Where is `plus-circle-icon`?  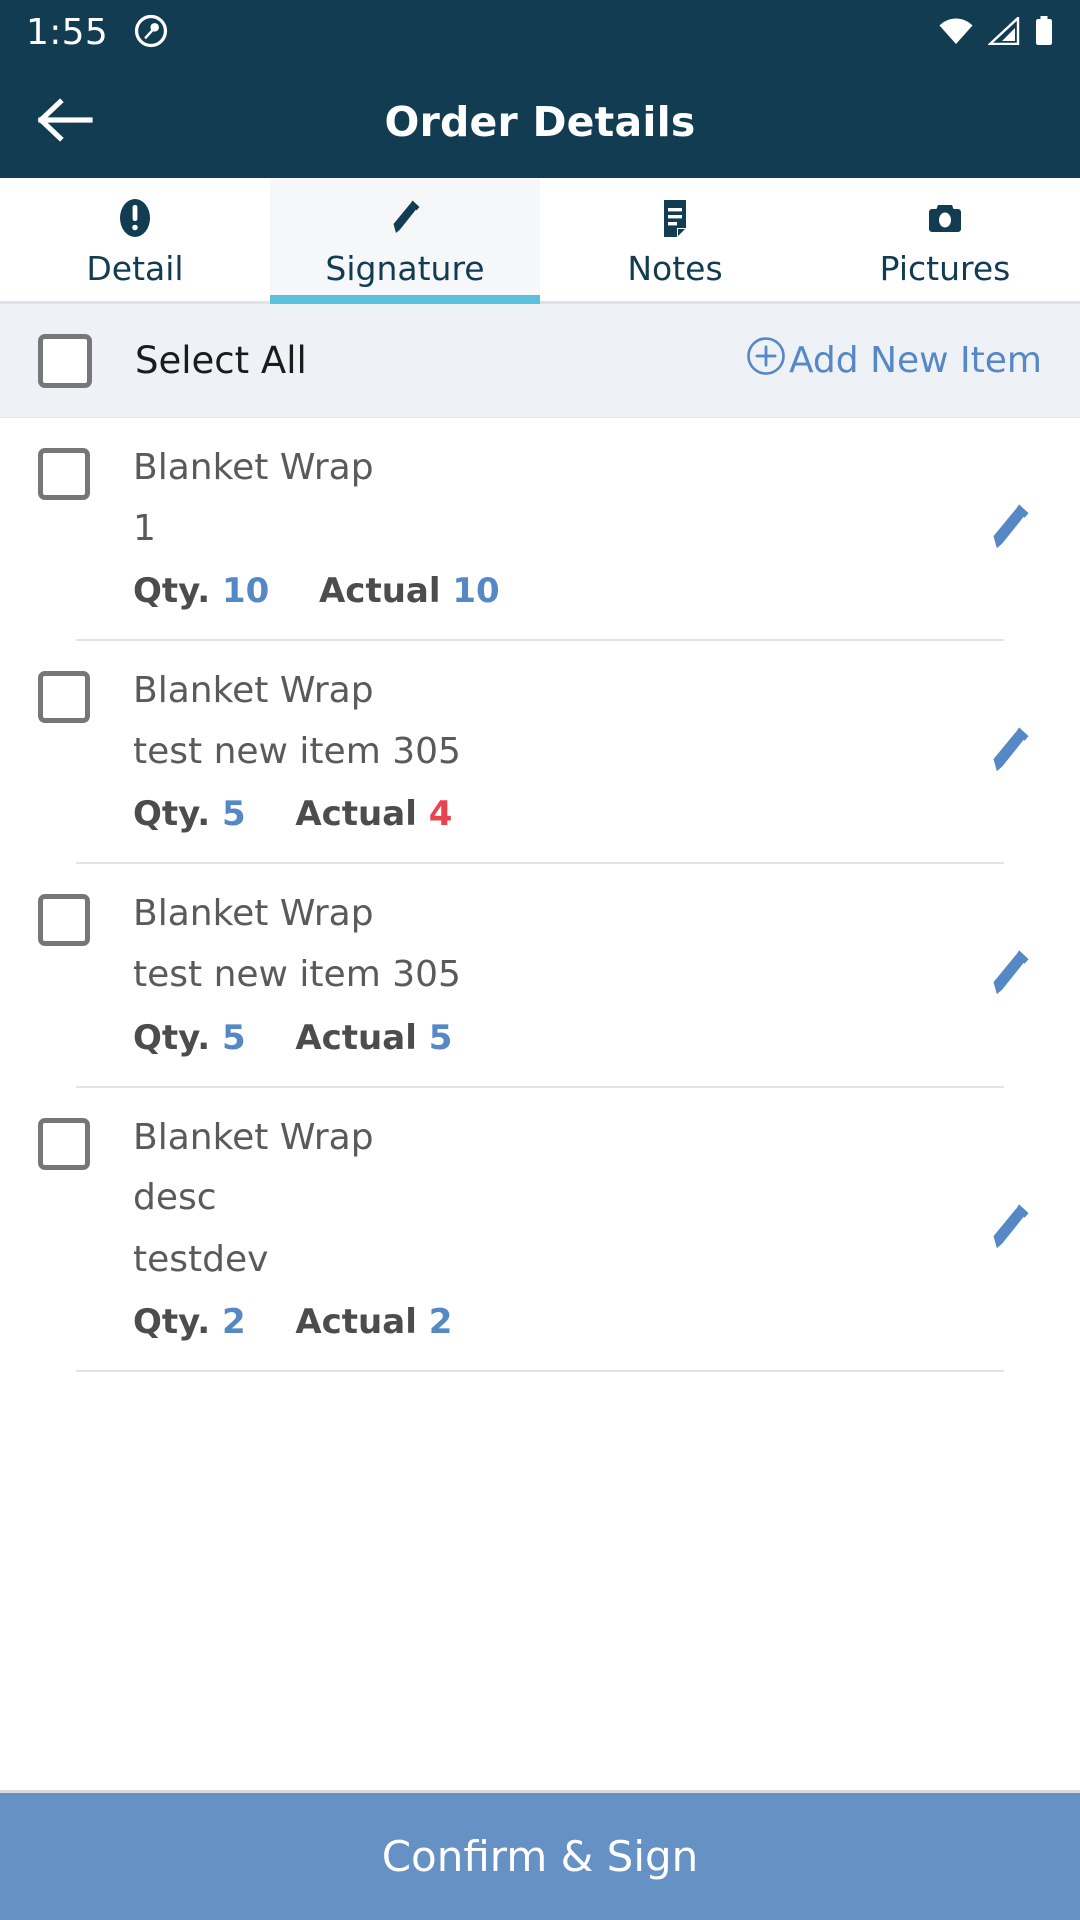
plus-circle-icon is located at coordinates (766, 360).